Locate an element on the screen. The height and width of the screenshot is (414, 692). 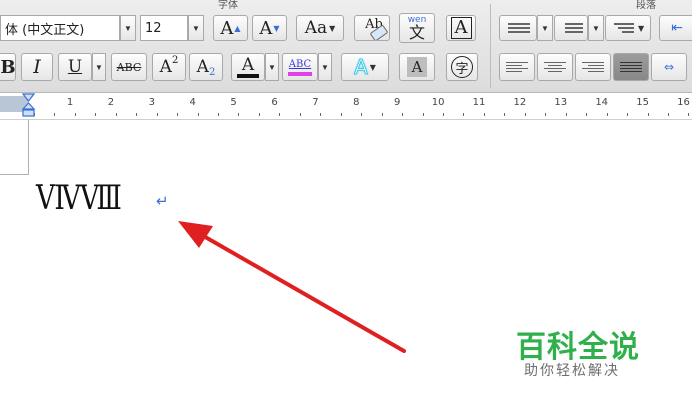
distributed-button: ⇔ is located at coordinates (669, 67).